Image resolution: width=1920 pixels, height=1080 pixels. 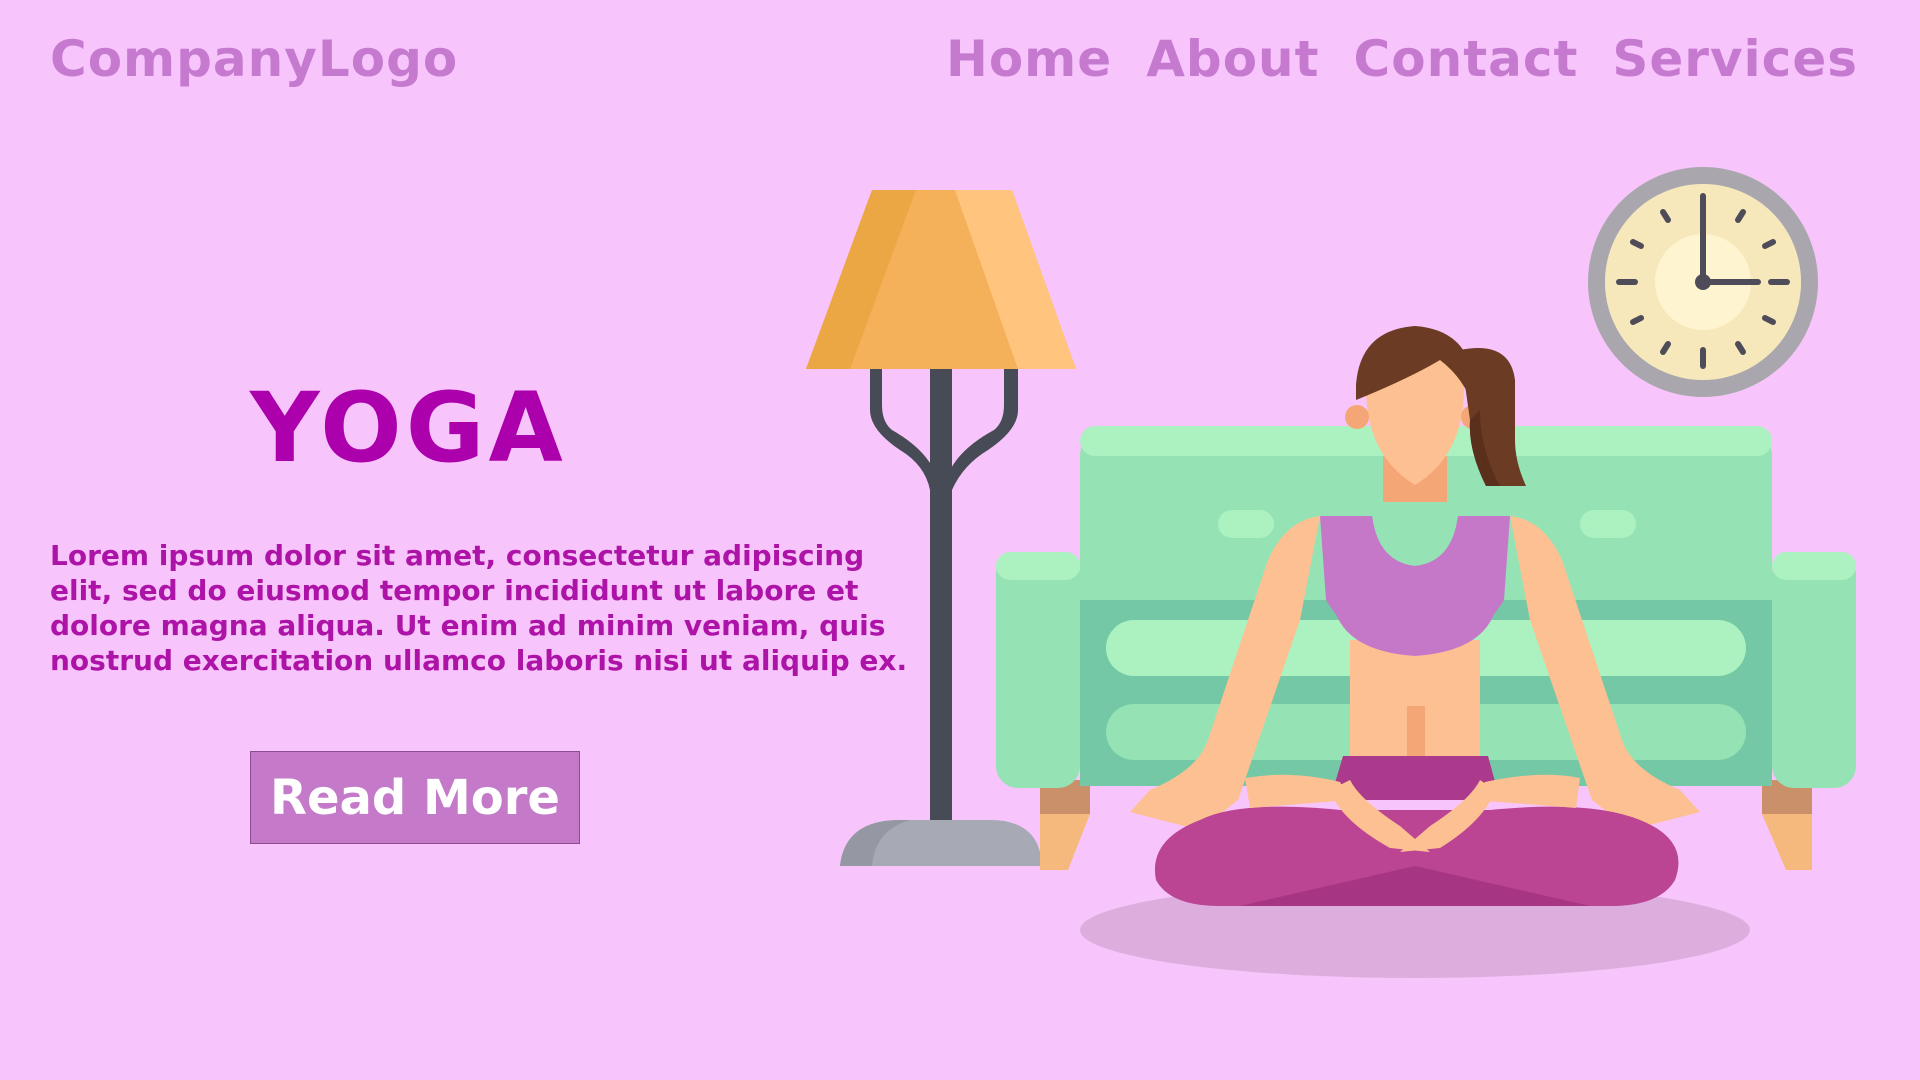 What do you see at coordinates (1703, 282) in the screenshot?
I see `wall-clock-icon` at bounding box center [1703, 282].